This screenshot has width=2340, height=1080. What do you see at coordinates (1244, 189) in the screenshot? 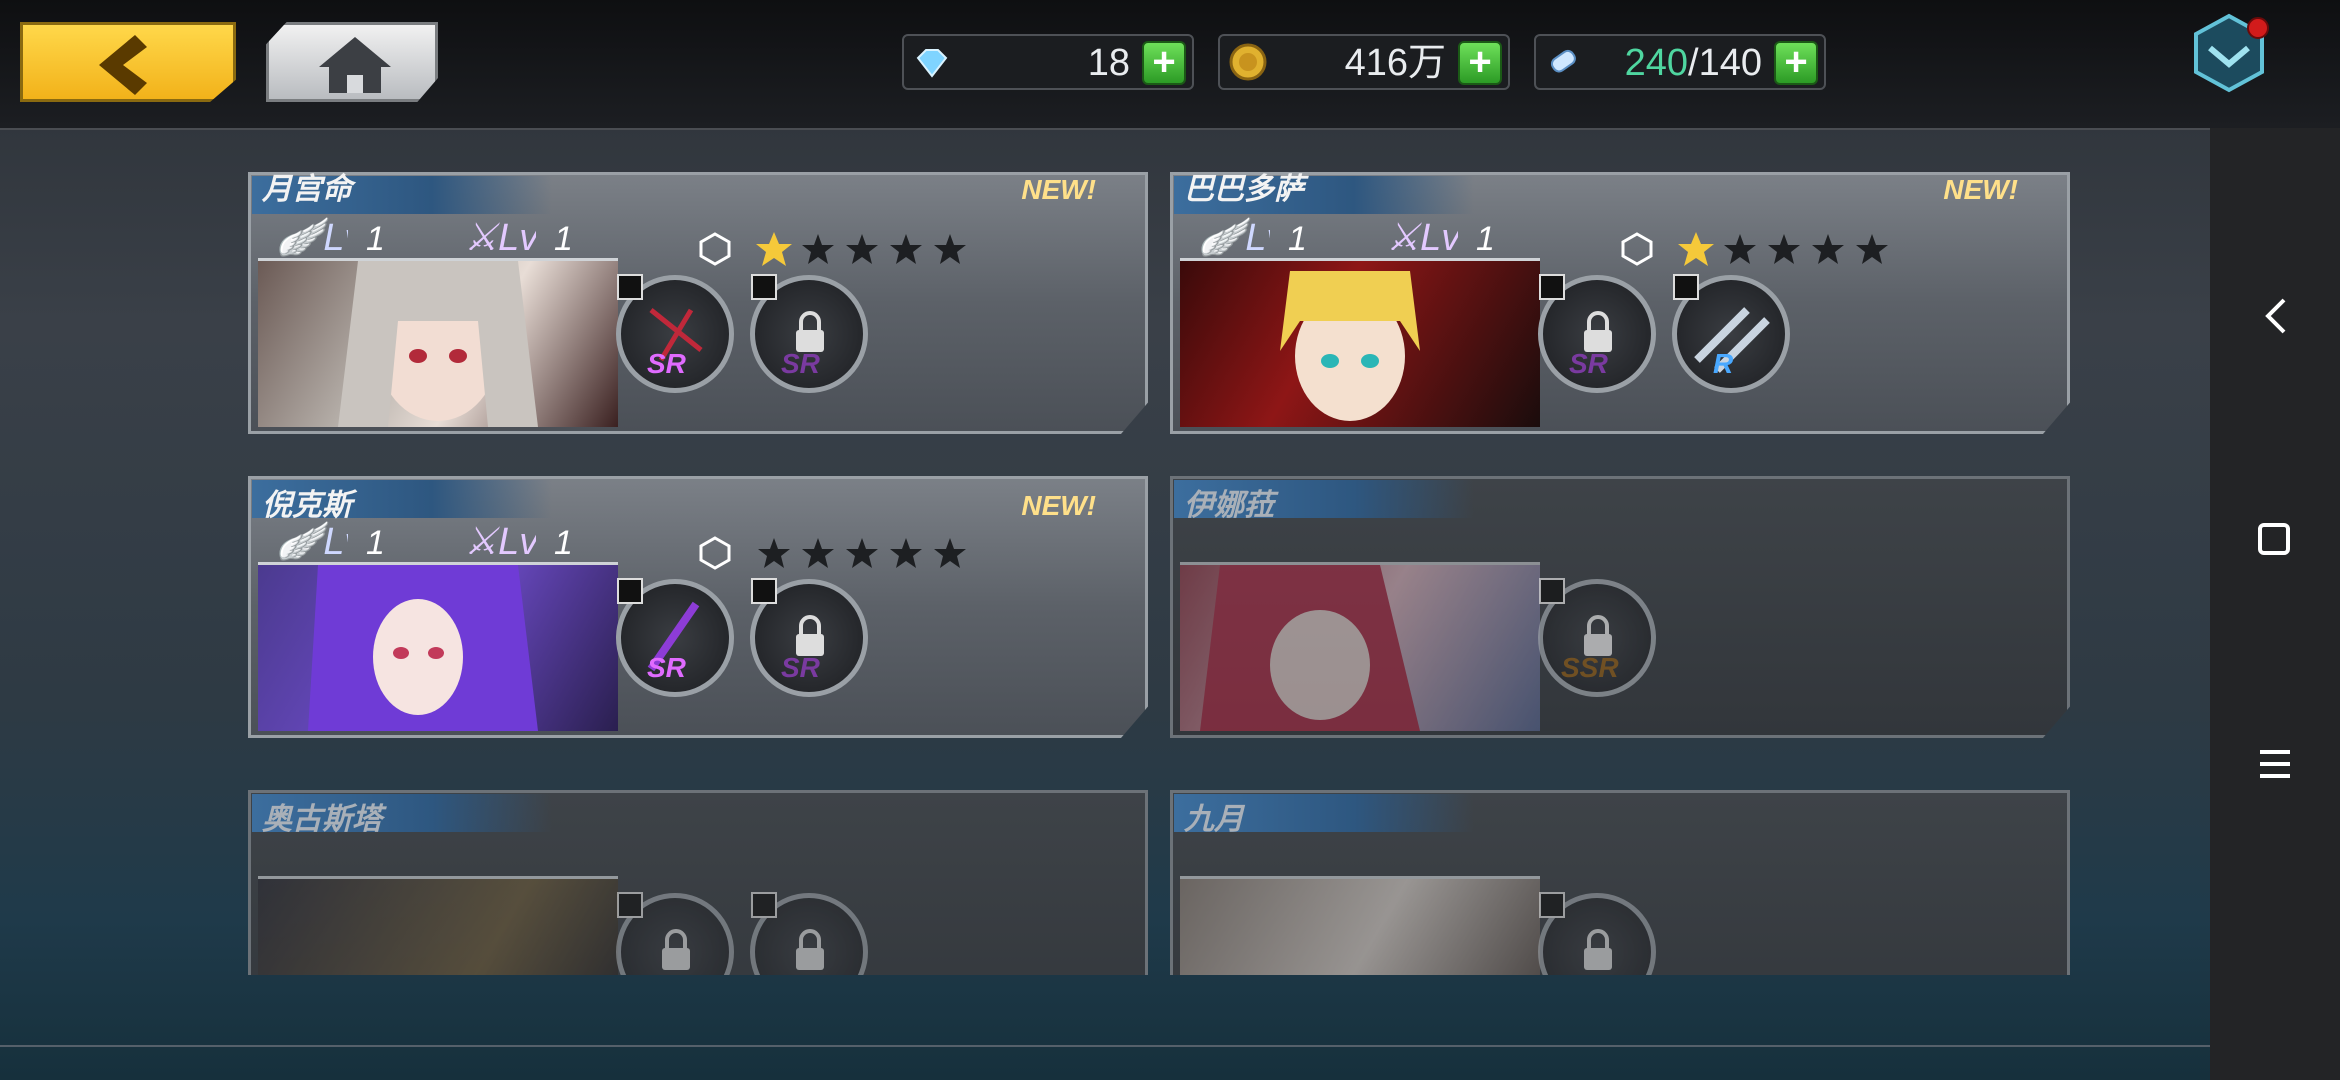
I see `character-name: 巴巴多萨` at bounding box center [1244, 189].